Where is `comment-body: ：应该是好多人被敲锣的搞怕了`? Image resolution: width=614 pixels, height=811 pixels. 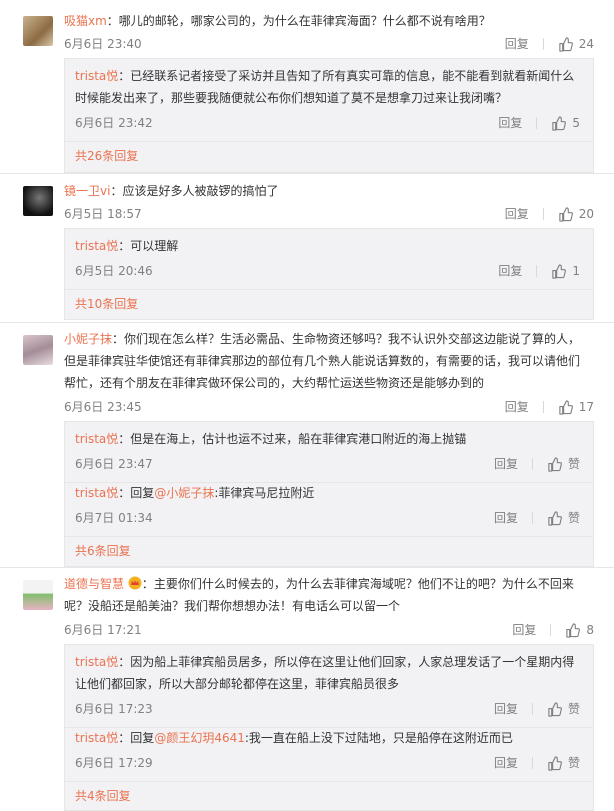
comment-body: ：应该是好多人被敲锣的搞怕了 is located at coordinates (194, 191).